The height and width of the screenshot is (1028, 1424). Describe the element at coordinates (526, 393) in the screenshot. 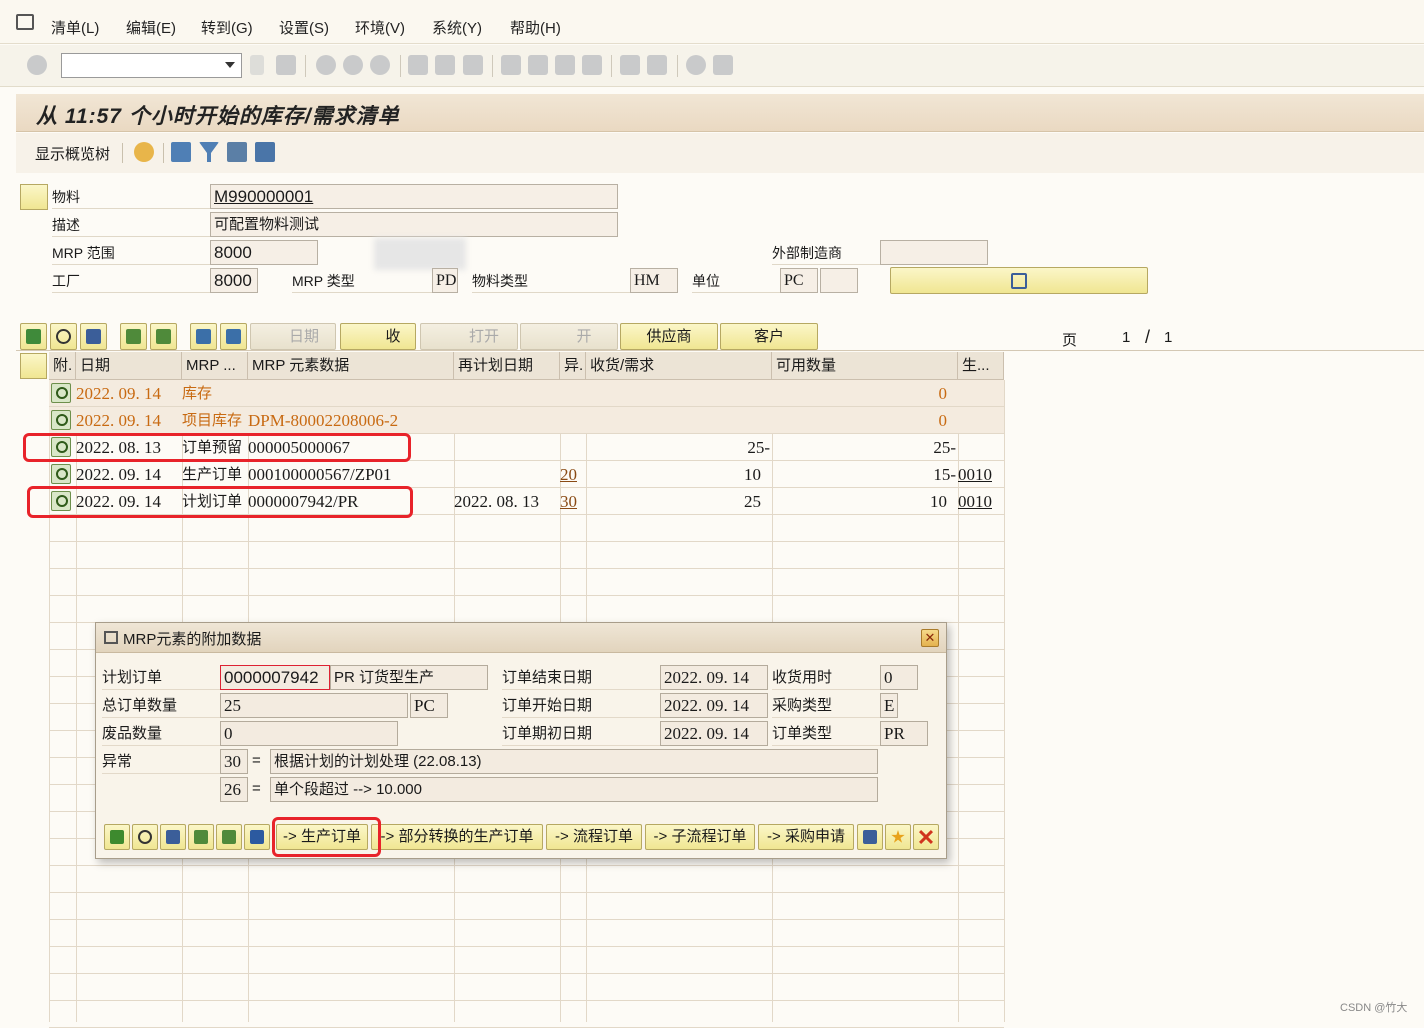

I see `table-row: 2022. 09. 14 库存 0` at that location.